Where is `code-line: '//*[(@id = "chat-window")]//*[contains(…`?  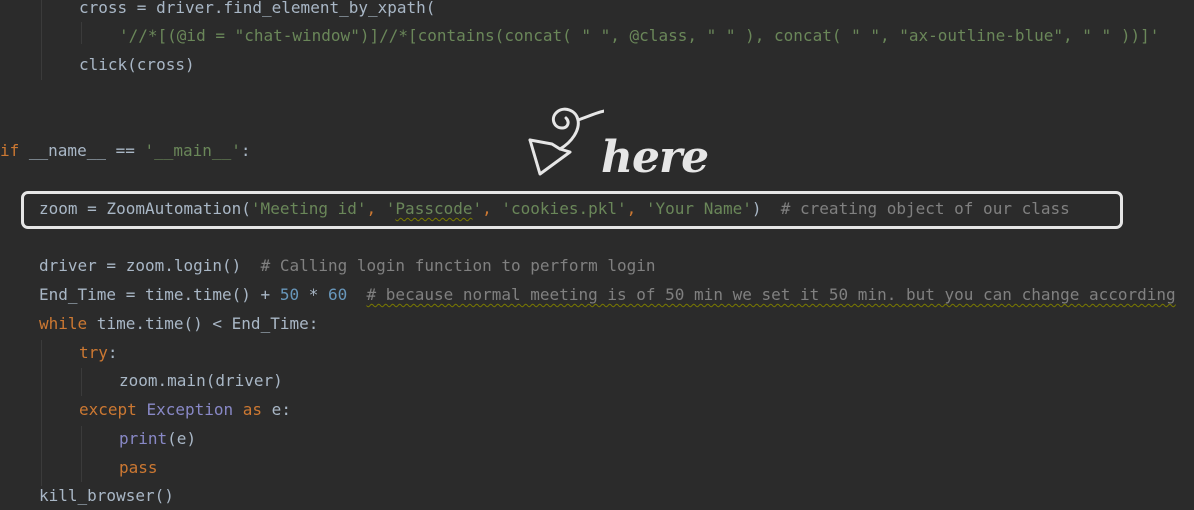
code-line: '//*[(@id = "chat-window")]//*[contains(… is located at coordinates (639, 36).